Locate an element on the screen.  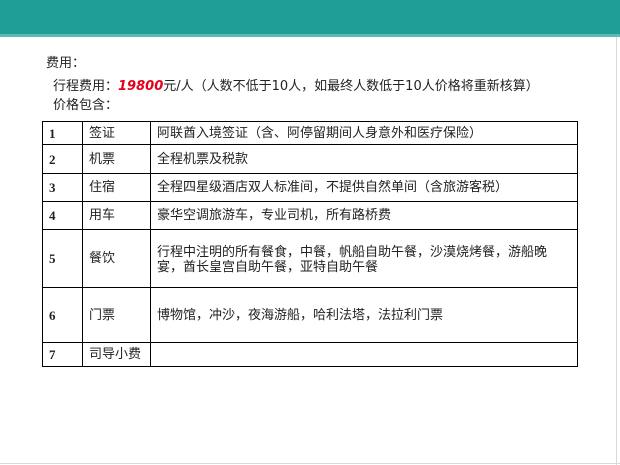
row-detail is located at coordinates (364, 354).